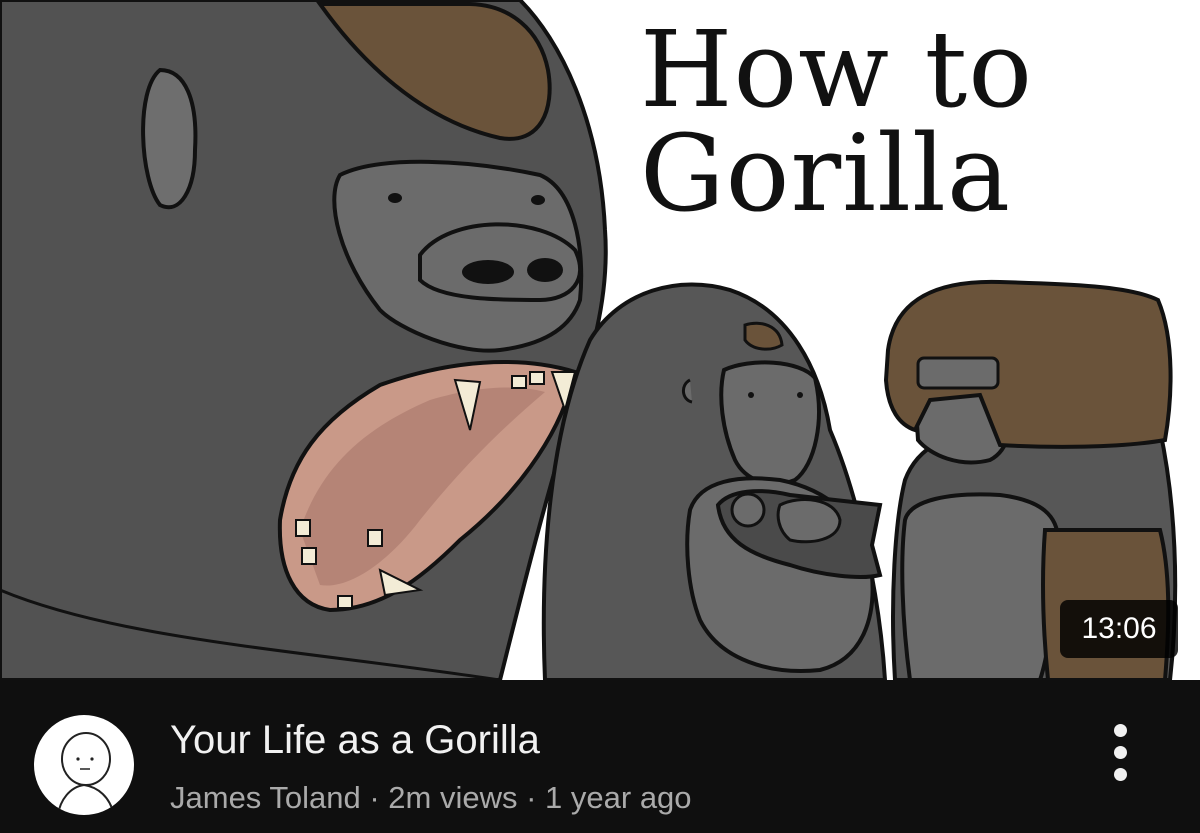 This screenshot has height=833, width=1200. What do you see at coordinates (826, 173) in the screenshot?
I see `thumbnail-title-line-2: Gorilla` at bounding box center [826, 173].